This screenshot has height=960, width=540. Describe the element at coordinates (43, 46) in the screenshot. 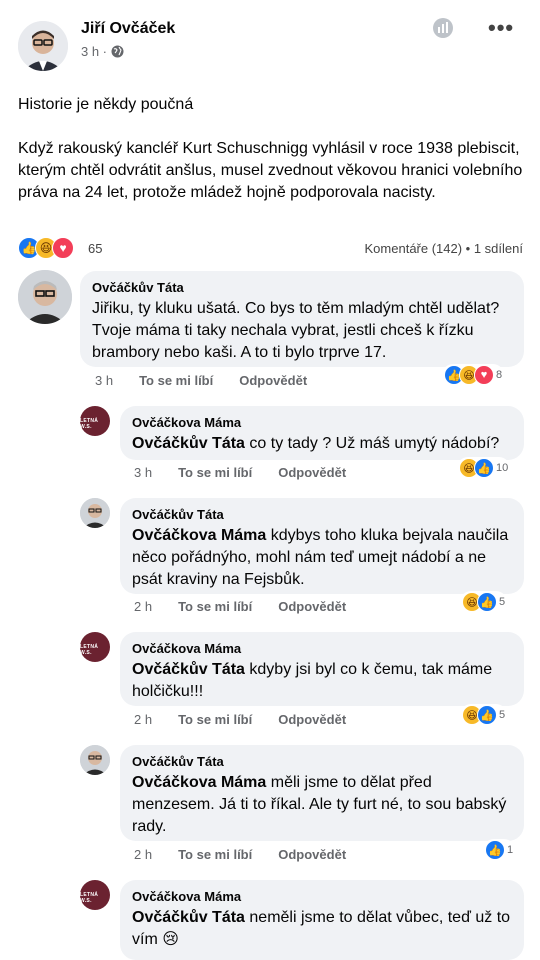

I see `author-avatar` at that location.